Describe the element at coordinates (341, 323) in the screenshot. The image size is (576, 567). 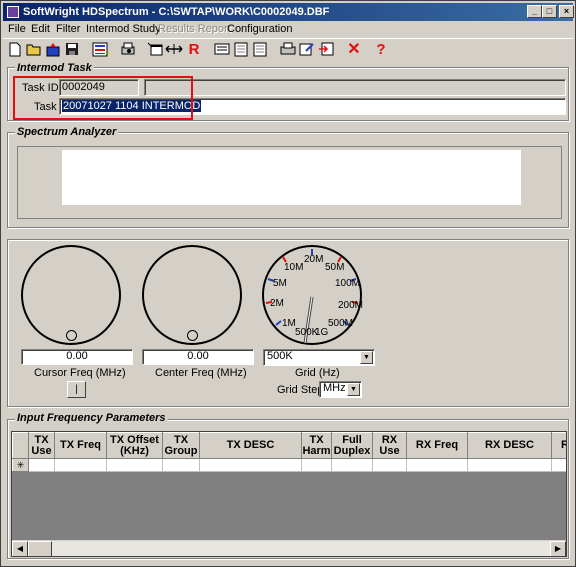
I see `grid-label-500m: 500M` at that location.